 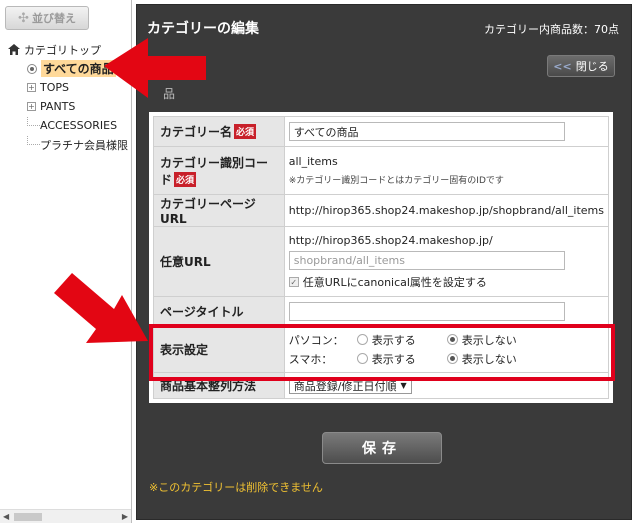 What do you see at coordinates (236, 487) in the screenshot?
I see `delete-warning: ※このカテゴリーは削除できません` at bounding box center [236, 487].